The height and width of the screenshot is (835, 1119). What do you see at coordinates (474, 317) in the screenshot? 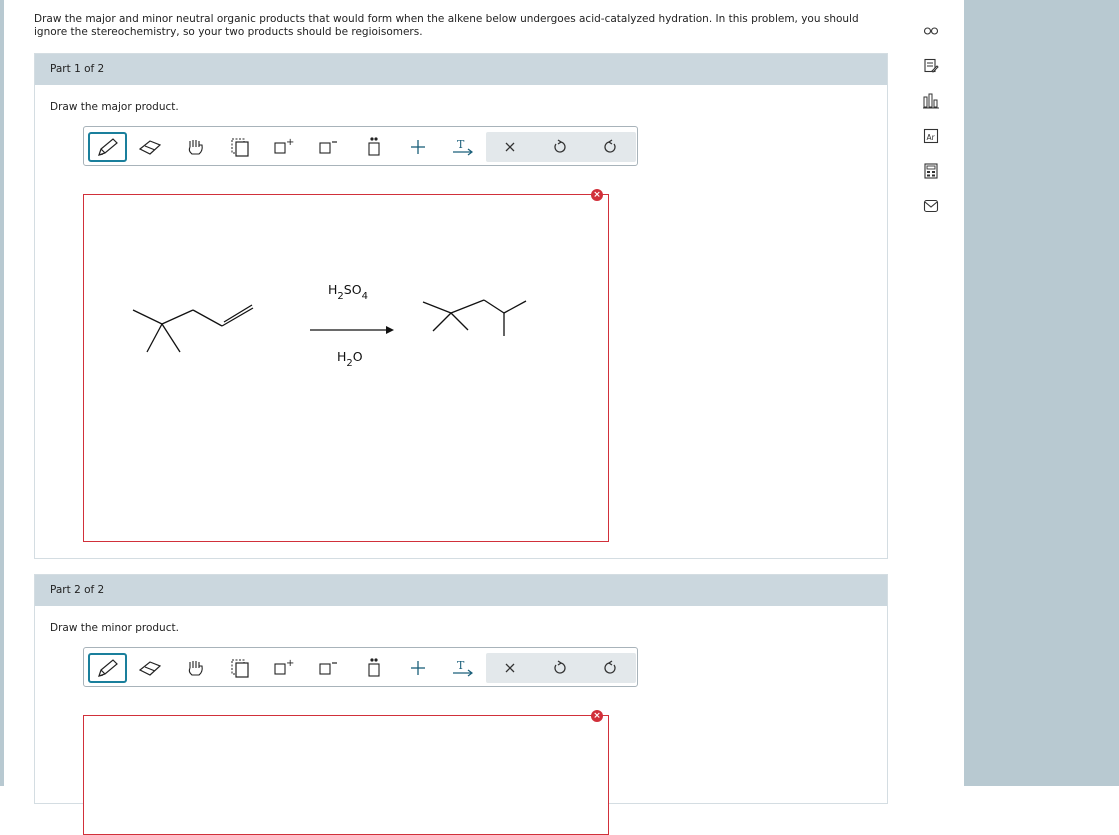
I see `product-skeleton-structure` at bounding box center [474, 317].